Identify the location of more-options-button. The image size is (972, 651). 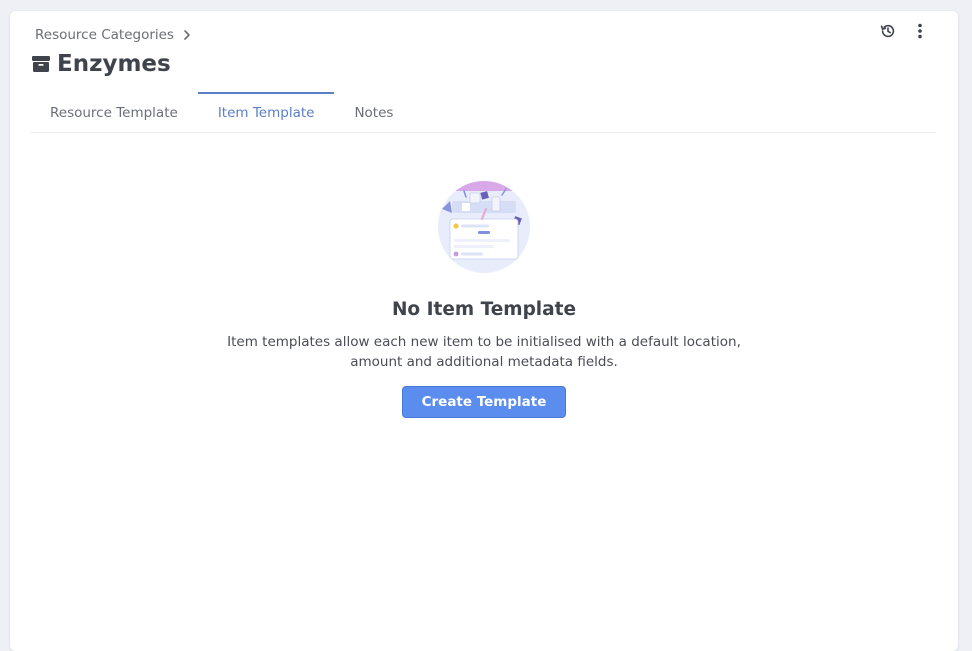
(920, 31).